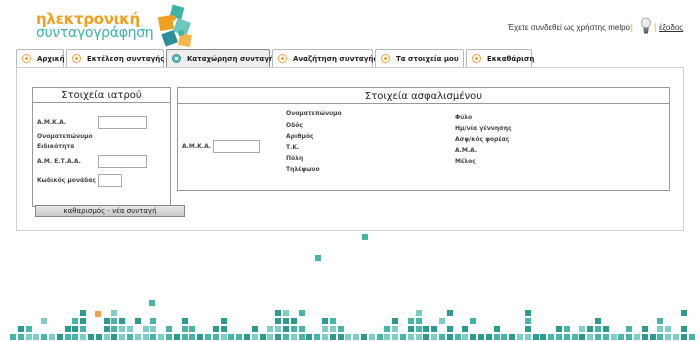 This screenshot has height=341, width=700. What do you see at coordinates (222, 58) in the screenshot?
I see `tab-register-prescription: Καταχώρηση συνταγής` at bounding box center [222, 58].